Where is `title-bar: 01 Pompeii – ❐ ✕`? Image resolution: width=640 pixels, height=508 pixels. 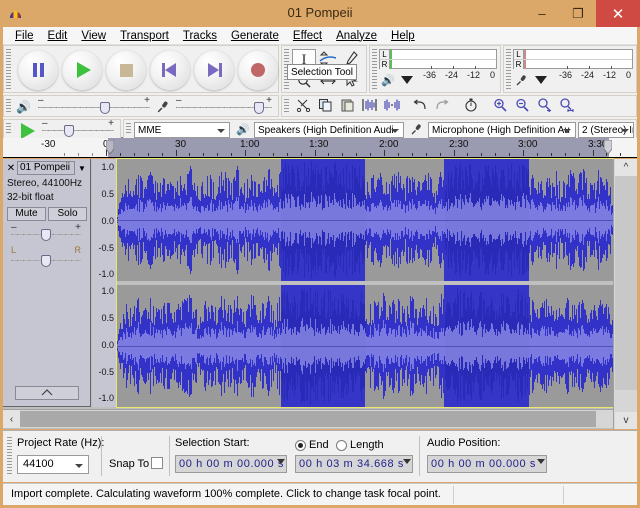 title-bar: 01 Pompeii – ❐ ✕ is located at coordinates (320, 13).